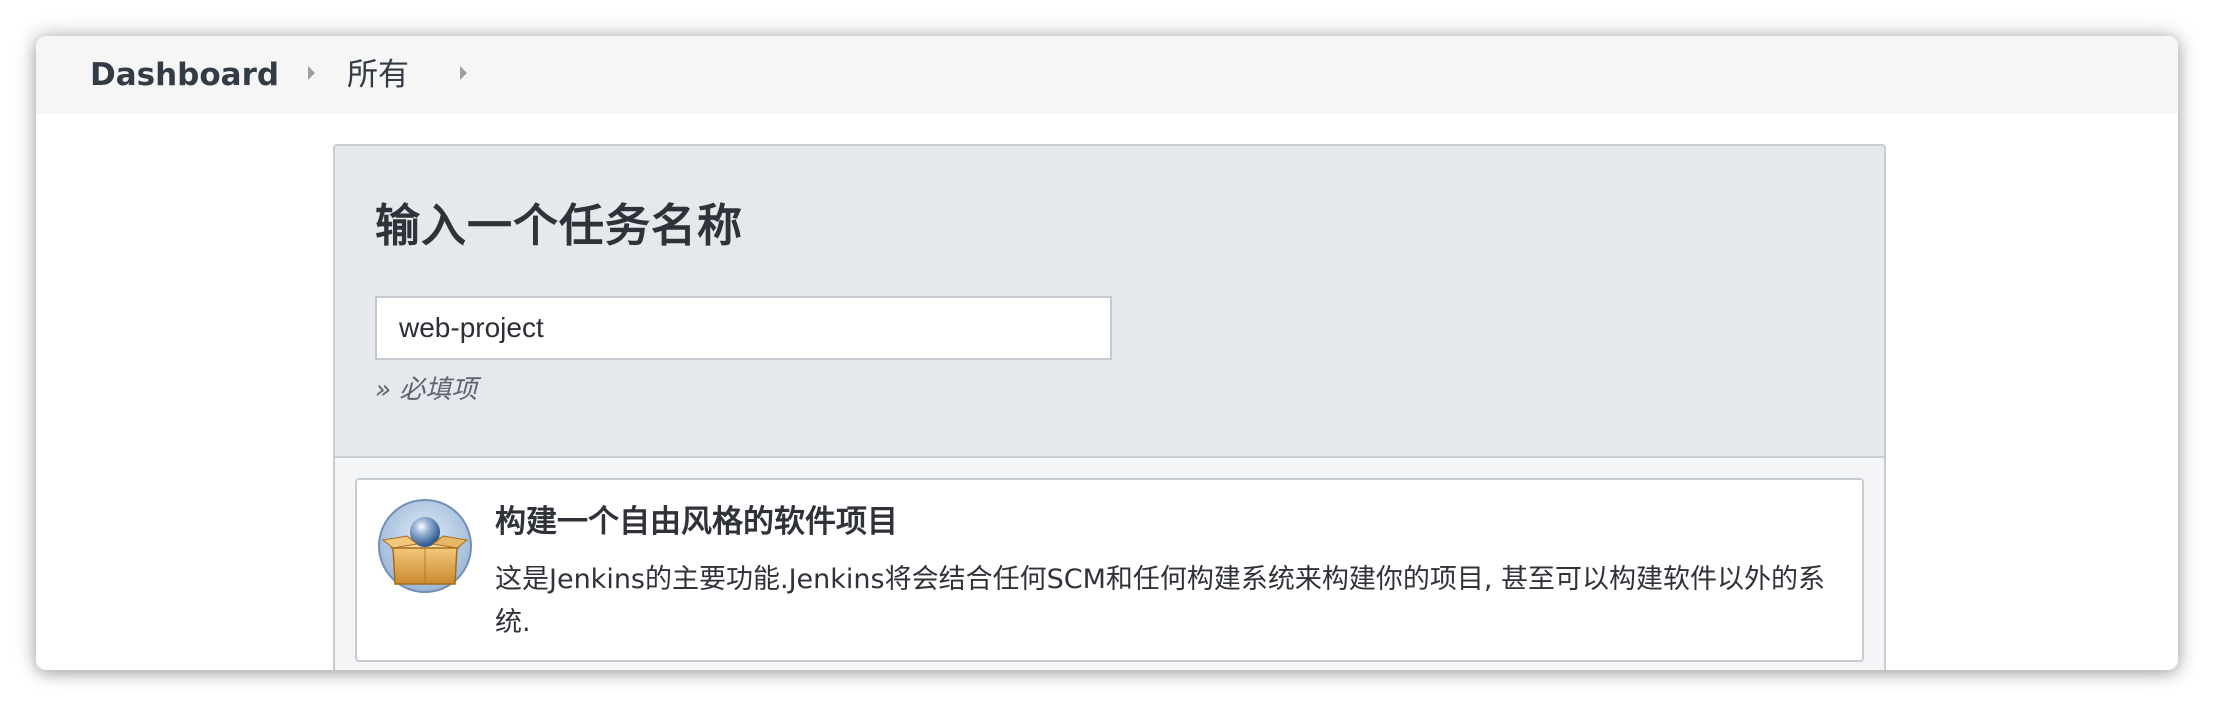 Image resolution: width=2214 pixels, height=706 pixels. What do you see at coordinates (696, 522) in the screenshot?
I see `freestyle-project-title: 构建一个自由风格的软件项目` at bounding box center [696, 522].